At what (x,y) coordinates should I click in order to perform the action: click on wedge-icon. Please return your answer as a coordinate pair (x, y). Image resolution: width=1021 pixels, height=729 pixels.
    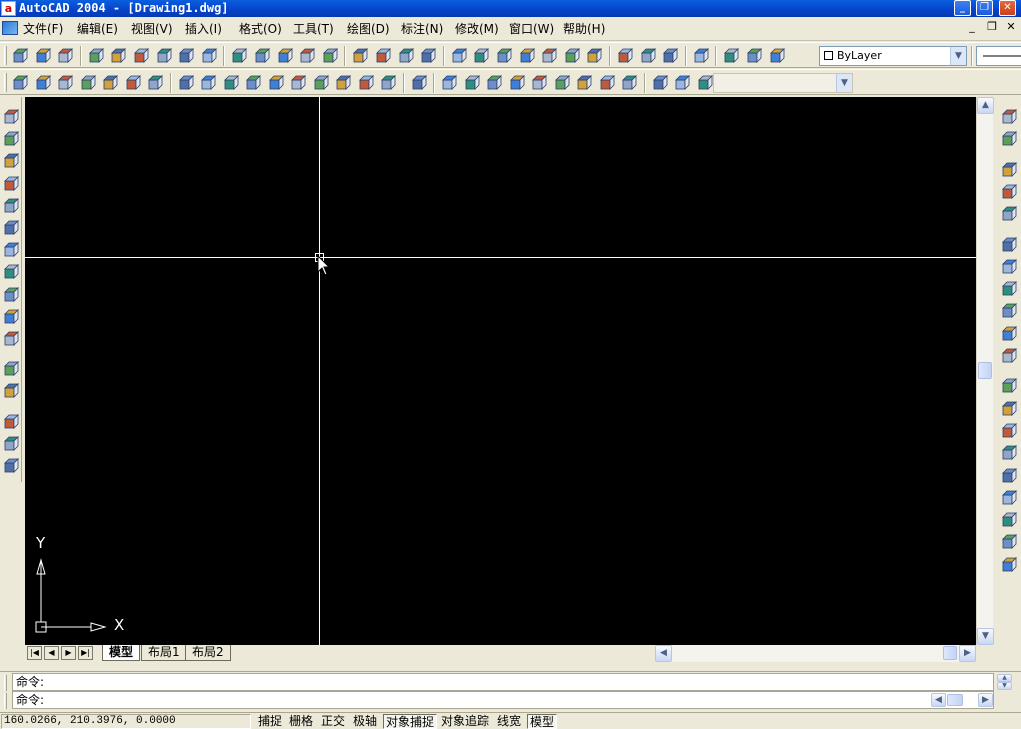
    Looking at the image, I should click on (549, 56).